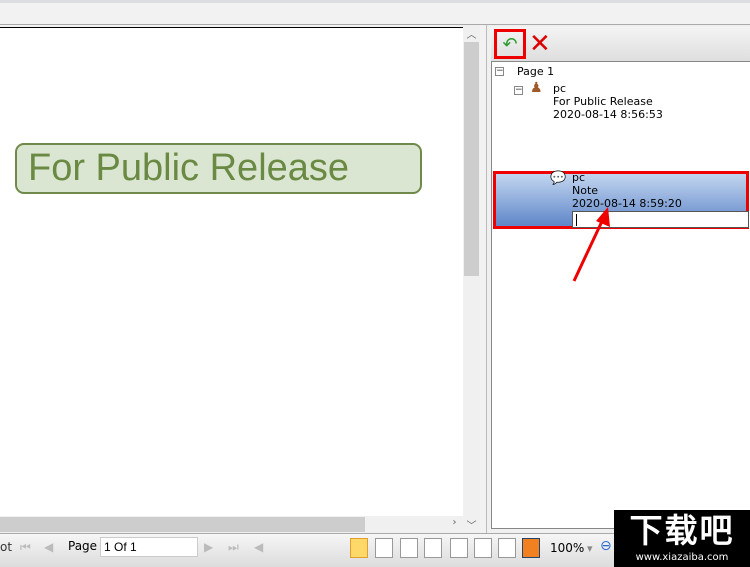 Image resolution: width=750 pixels, height=567 pixels. I want to click on scroll-up-icon: ︿, so click(471, 33).